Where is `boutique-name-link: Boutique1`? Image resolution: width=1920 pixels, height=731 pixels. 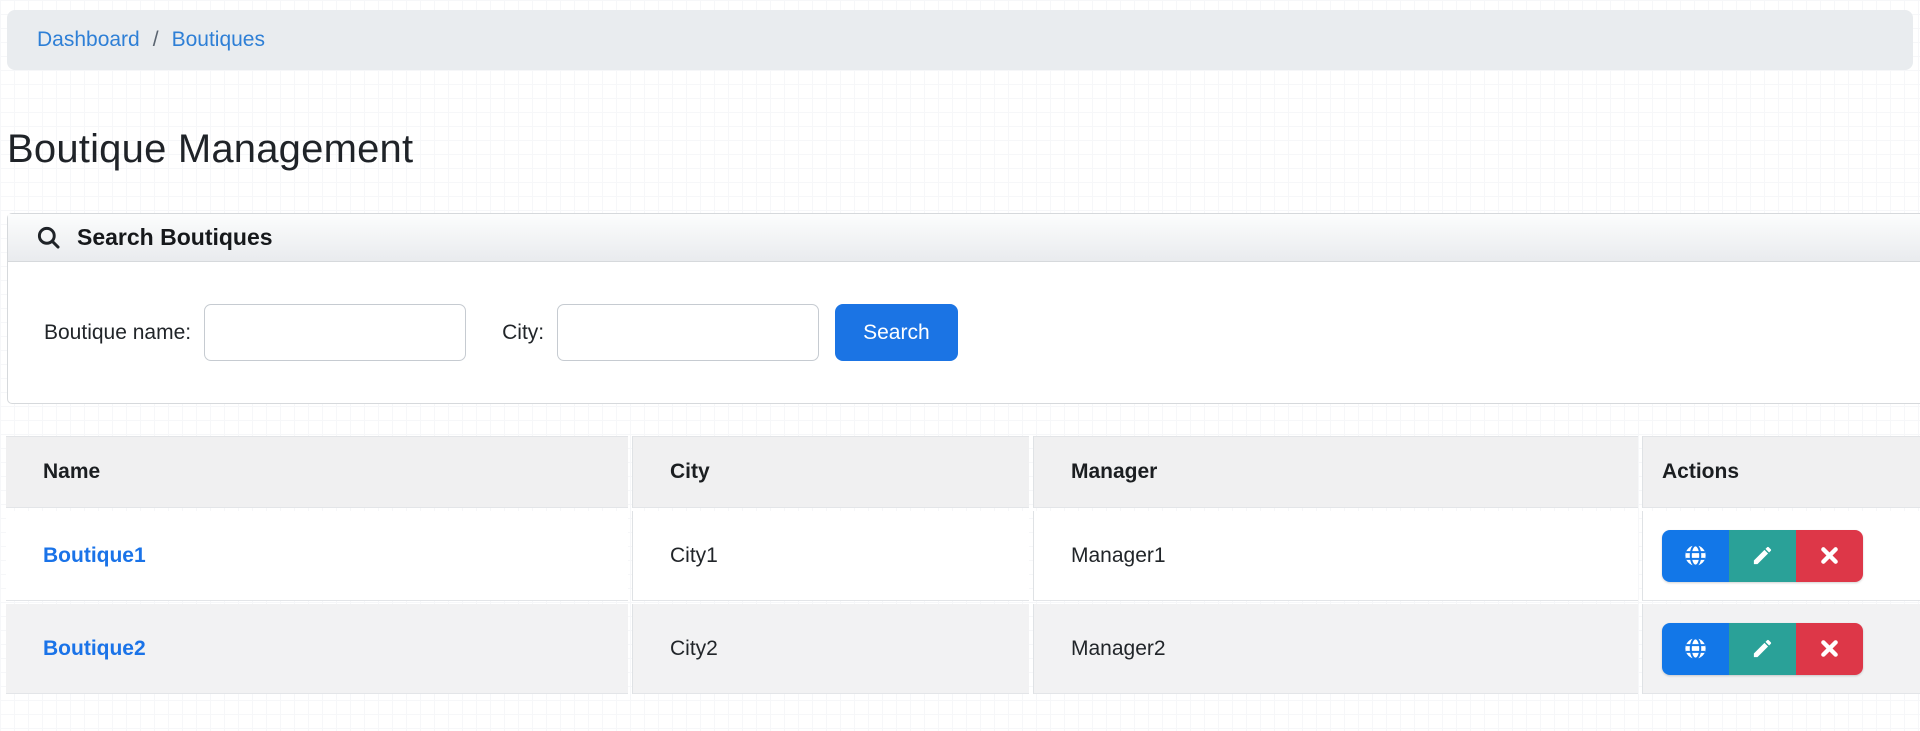 boutique-name-link: Boutique1 is located at coordinates (94, 555).